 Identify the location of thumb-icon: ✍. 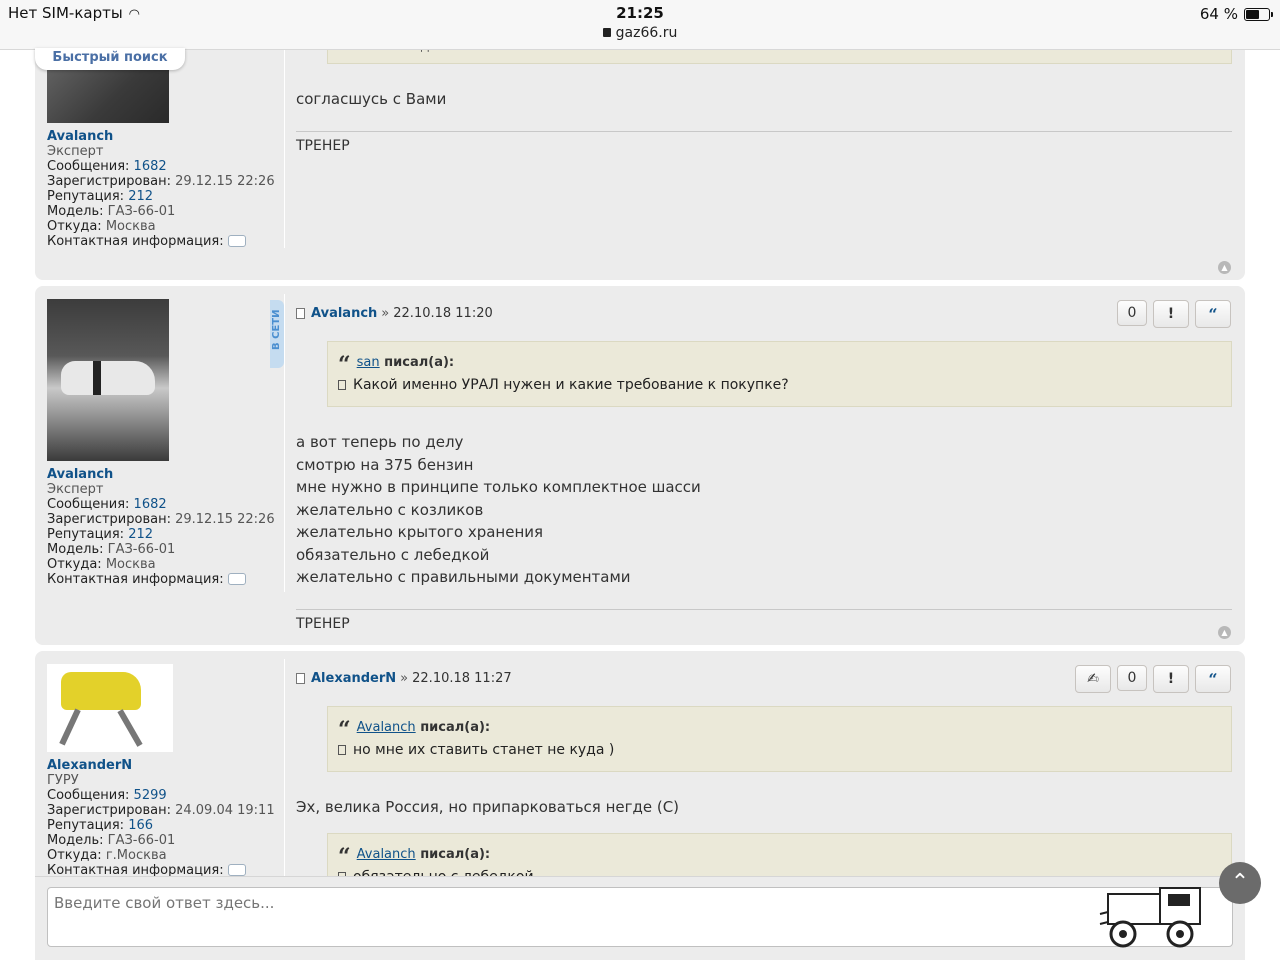
(1093, 679).